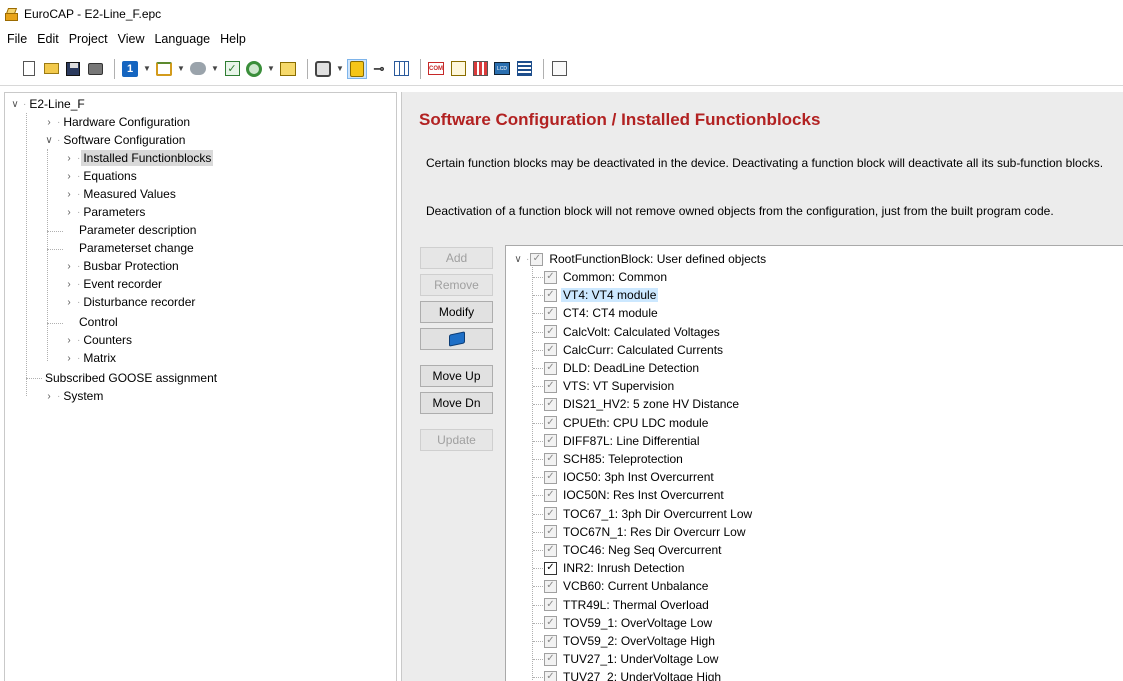  What do you see at coordinates (456, 440) in the screenshot?
I see `update-button: Update` at bounding box center [456, 440].